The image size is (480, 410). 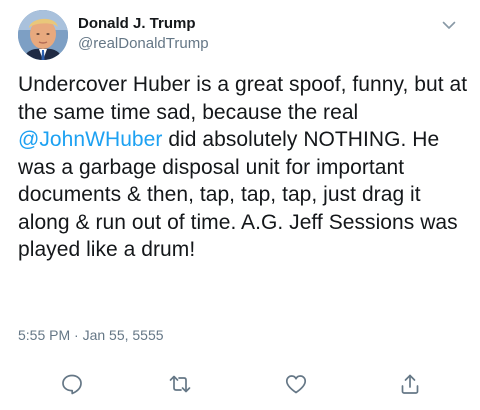 I want to click on heart-icon, so click(x=296, y=384).